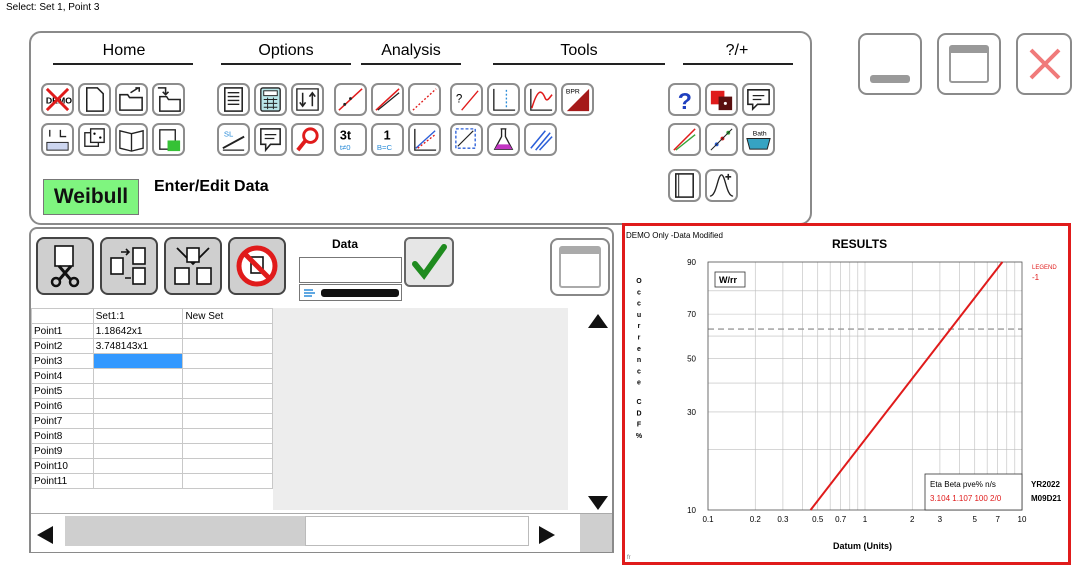  I want to click on row-label: Point1, so click(62, 331).